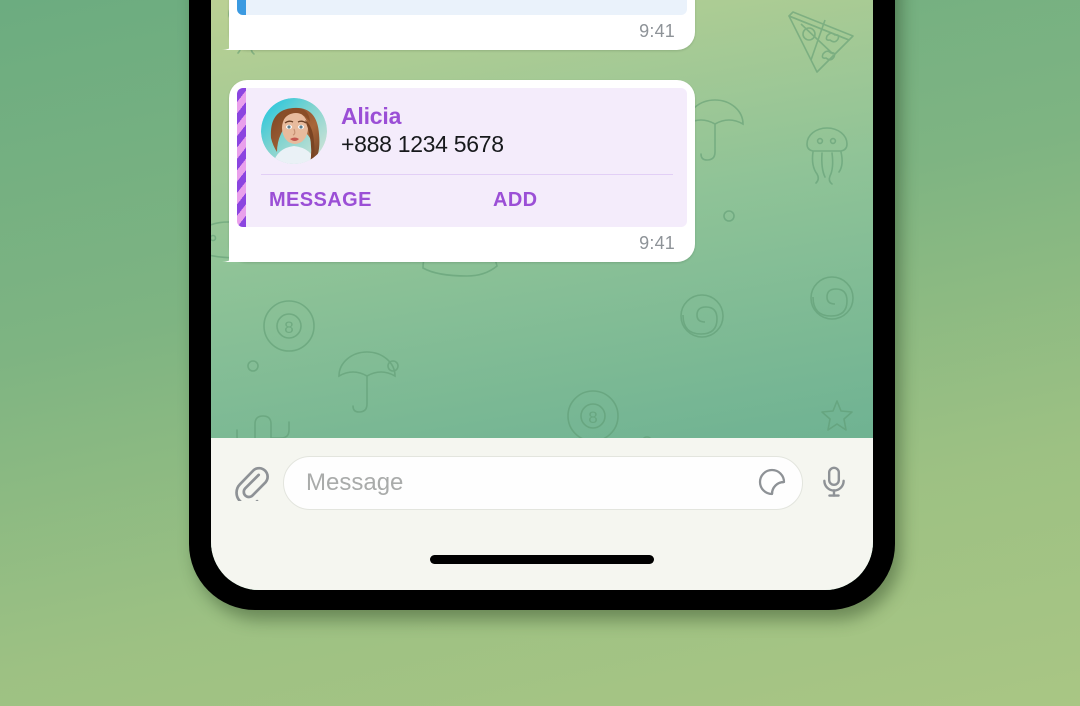 The width and height of the screenshot is (1080, 706). I want to click on sticker-button, so click(772, 483).